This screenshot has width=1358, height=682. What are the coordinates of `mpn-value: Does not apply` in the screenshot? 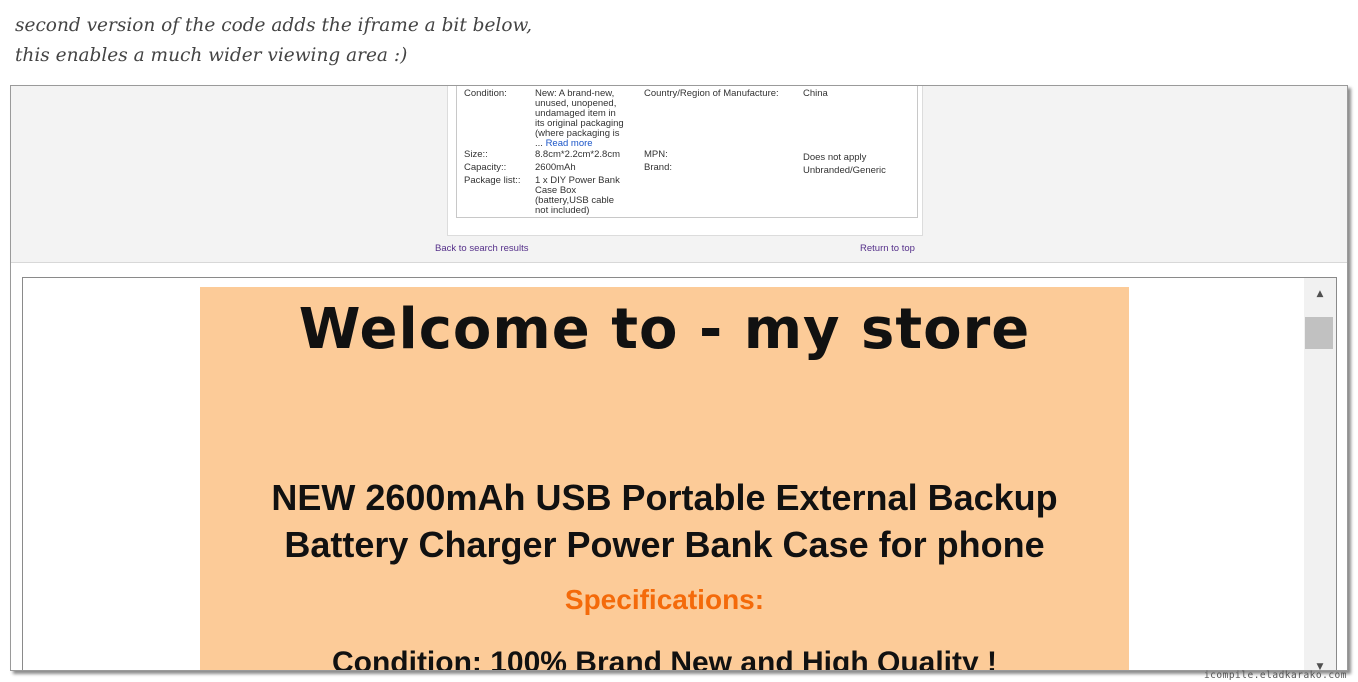 It's located at (835, 157).